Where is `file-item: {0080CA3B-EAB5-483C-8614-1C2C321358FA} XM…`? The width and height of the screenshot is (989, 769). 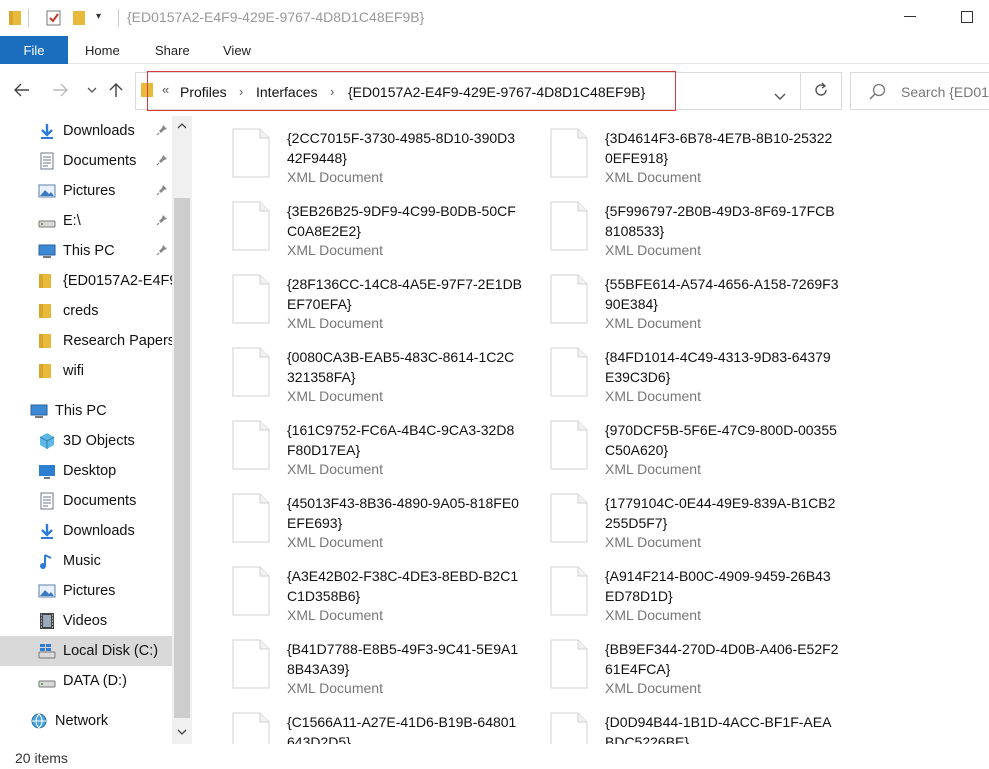 file-item: {0080CA3B-EAB5-483C-8614-1C2C321358FA} XM… is located at coordinates (355, 369).